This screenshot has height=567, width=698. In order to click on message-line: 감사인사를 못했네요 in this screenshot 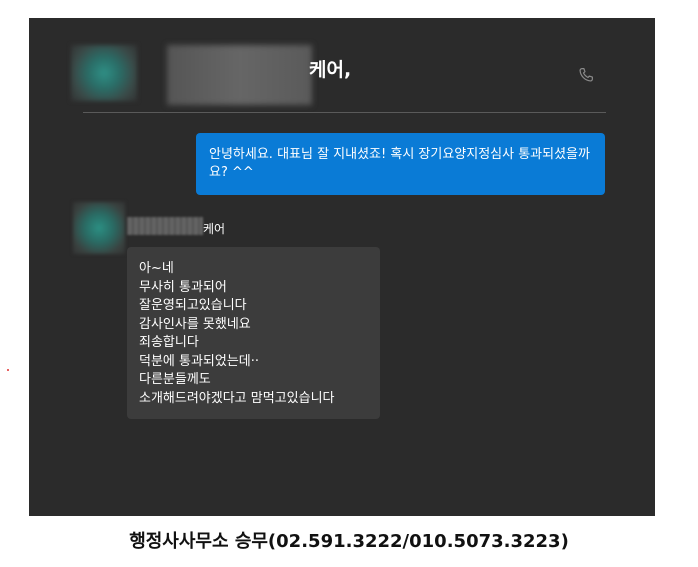, I will do `click(195, 324)`.